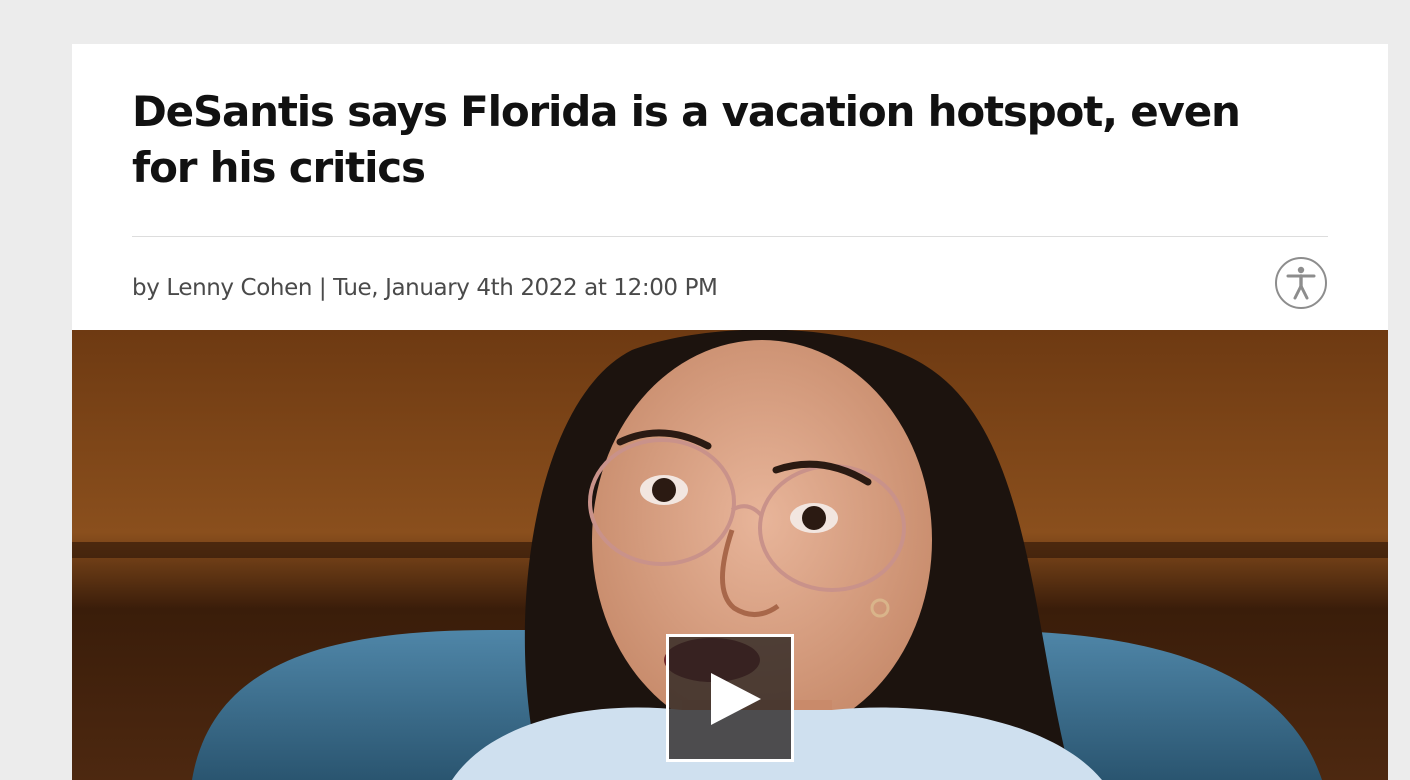 Image resolution: width=1410 pixels, height=780 pixels. I want to click on headline-divider, so click(730, 236).